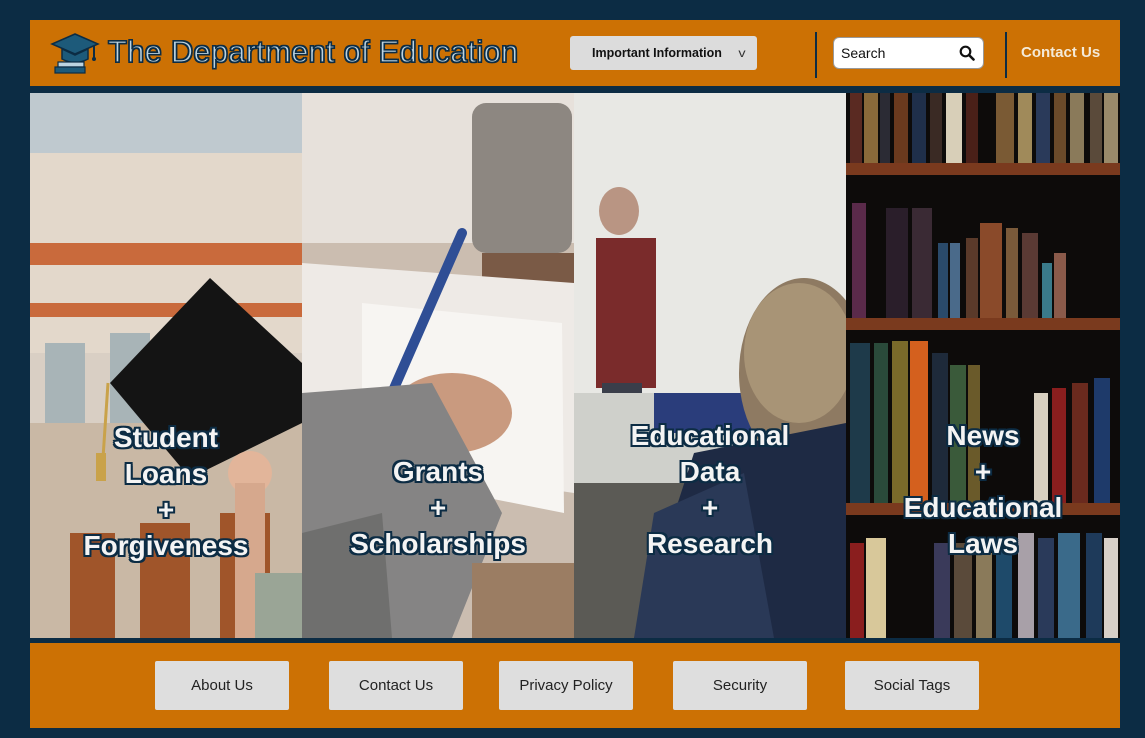 This screenshot has width=1145, height=738. What do you see at coordinates (983, 543) in the screenshot?
I see `panel-line: Laws` at bounding box center [983, 543].